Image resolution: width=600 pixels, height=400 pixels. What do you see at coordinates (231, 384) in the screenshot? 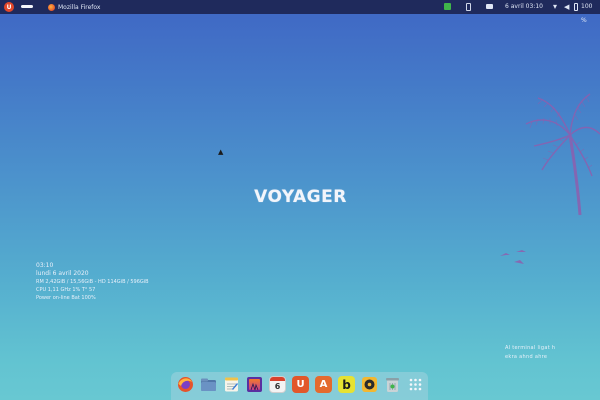
I see `dock-text-editor-icon` at bounding box center [231, 384].